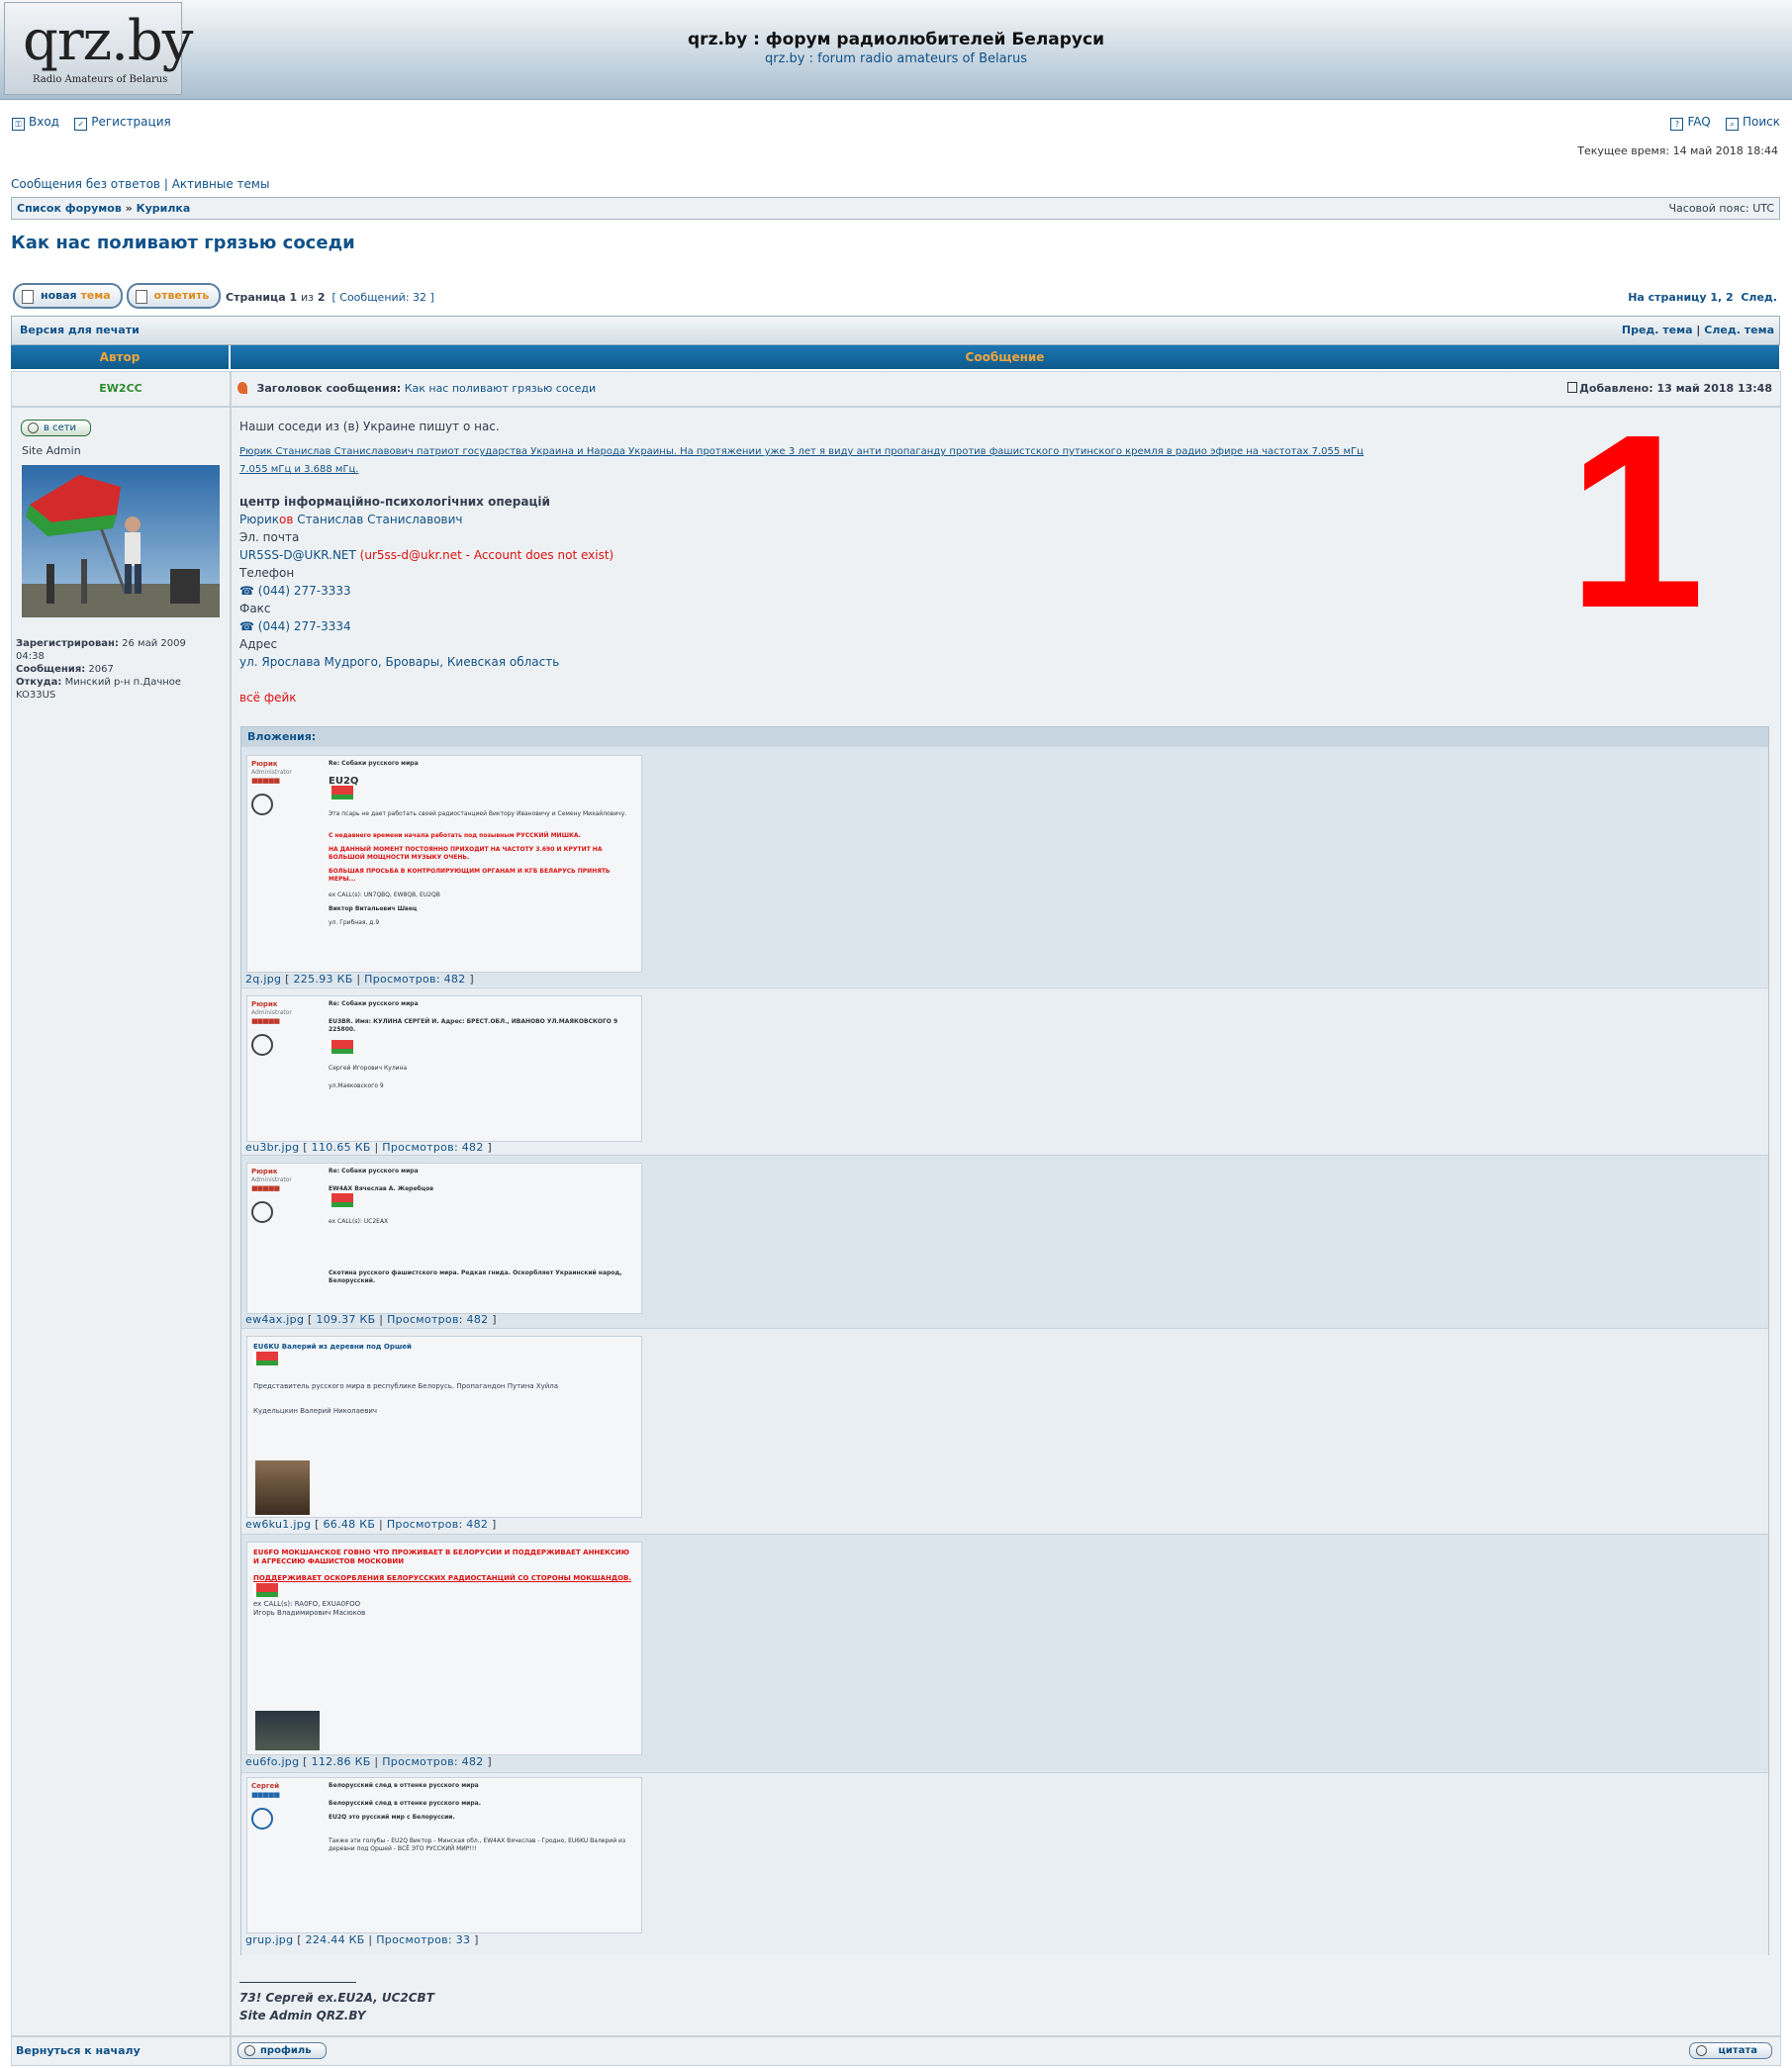 This screenshot has height=2068, width=1792. What do you see at coordinates (1677, 124) in the screenshot?
I see `faq-icon: ?` at bounding box center [1677, 124].